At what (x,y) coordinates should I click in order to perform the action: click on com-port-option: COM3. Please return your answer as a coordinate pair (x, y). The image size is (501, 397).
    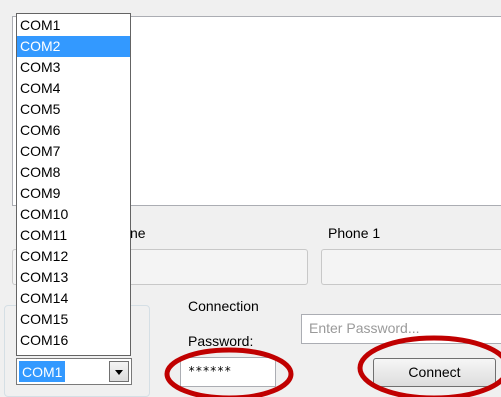
    Looking at the image, I should click on (73, 67).